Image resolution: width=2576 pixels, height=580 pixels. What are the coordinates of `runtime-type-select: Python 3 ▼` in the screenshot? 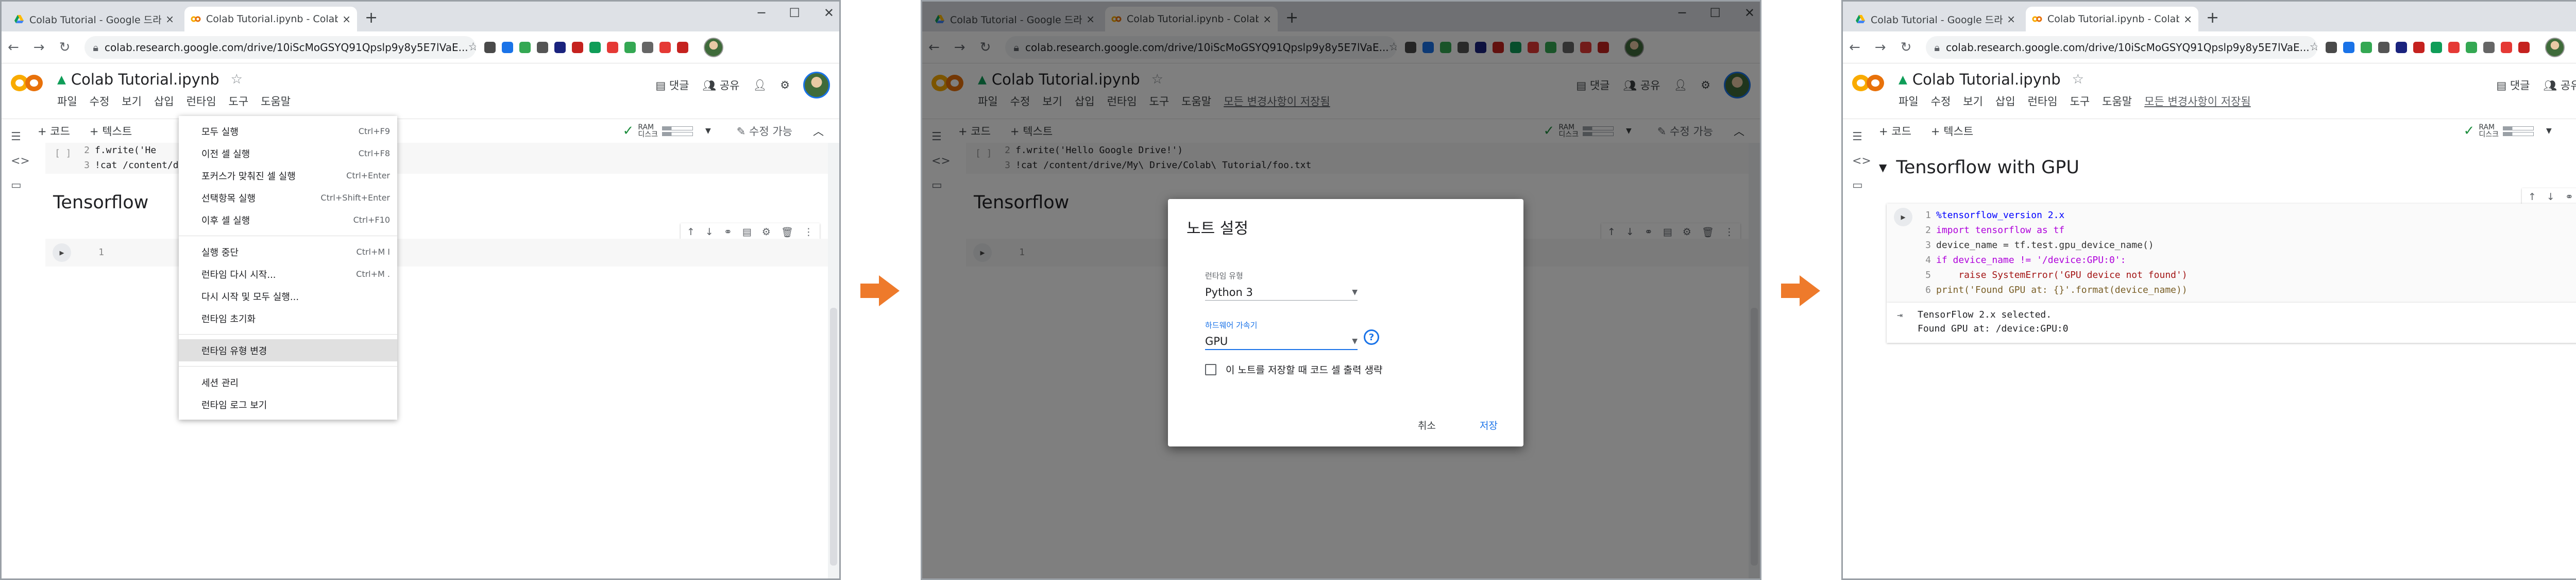 It's located at (1281, 292).